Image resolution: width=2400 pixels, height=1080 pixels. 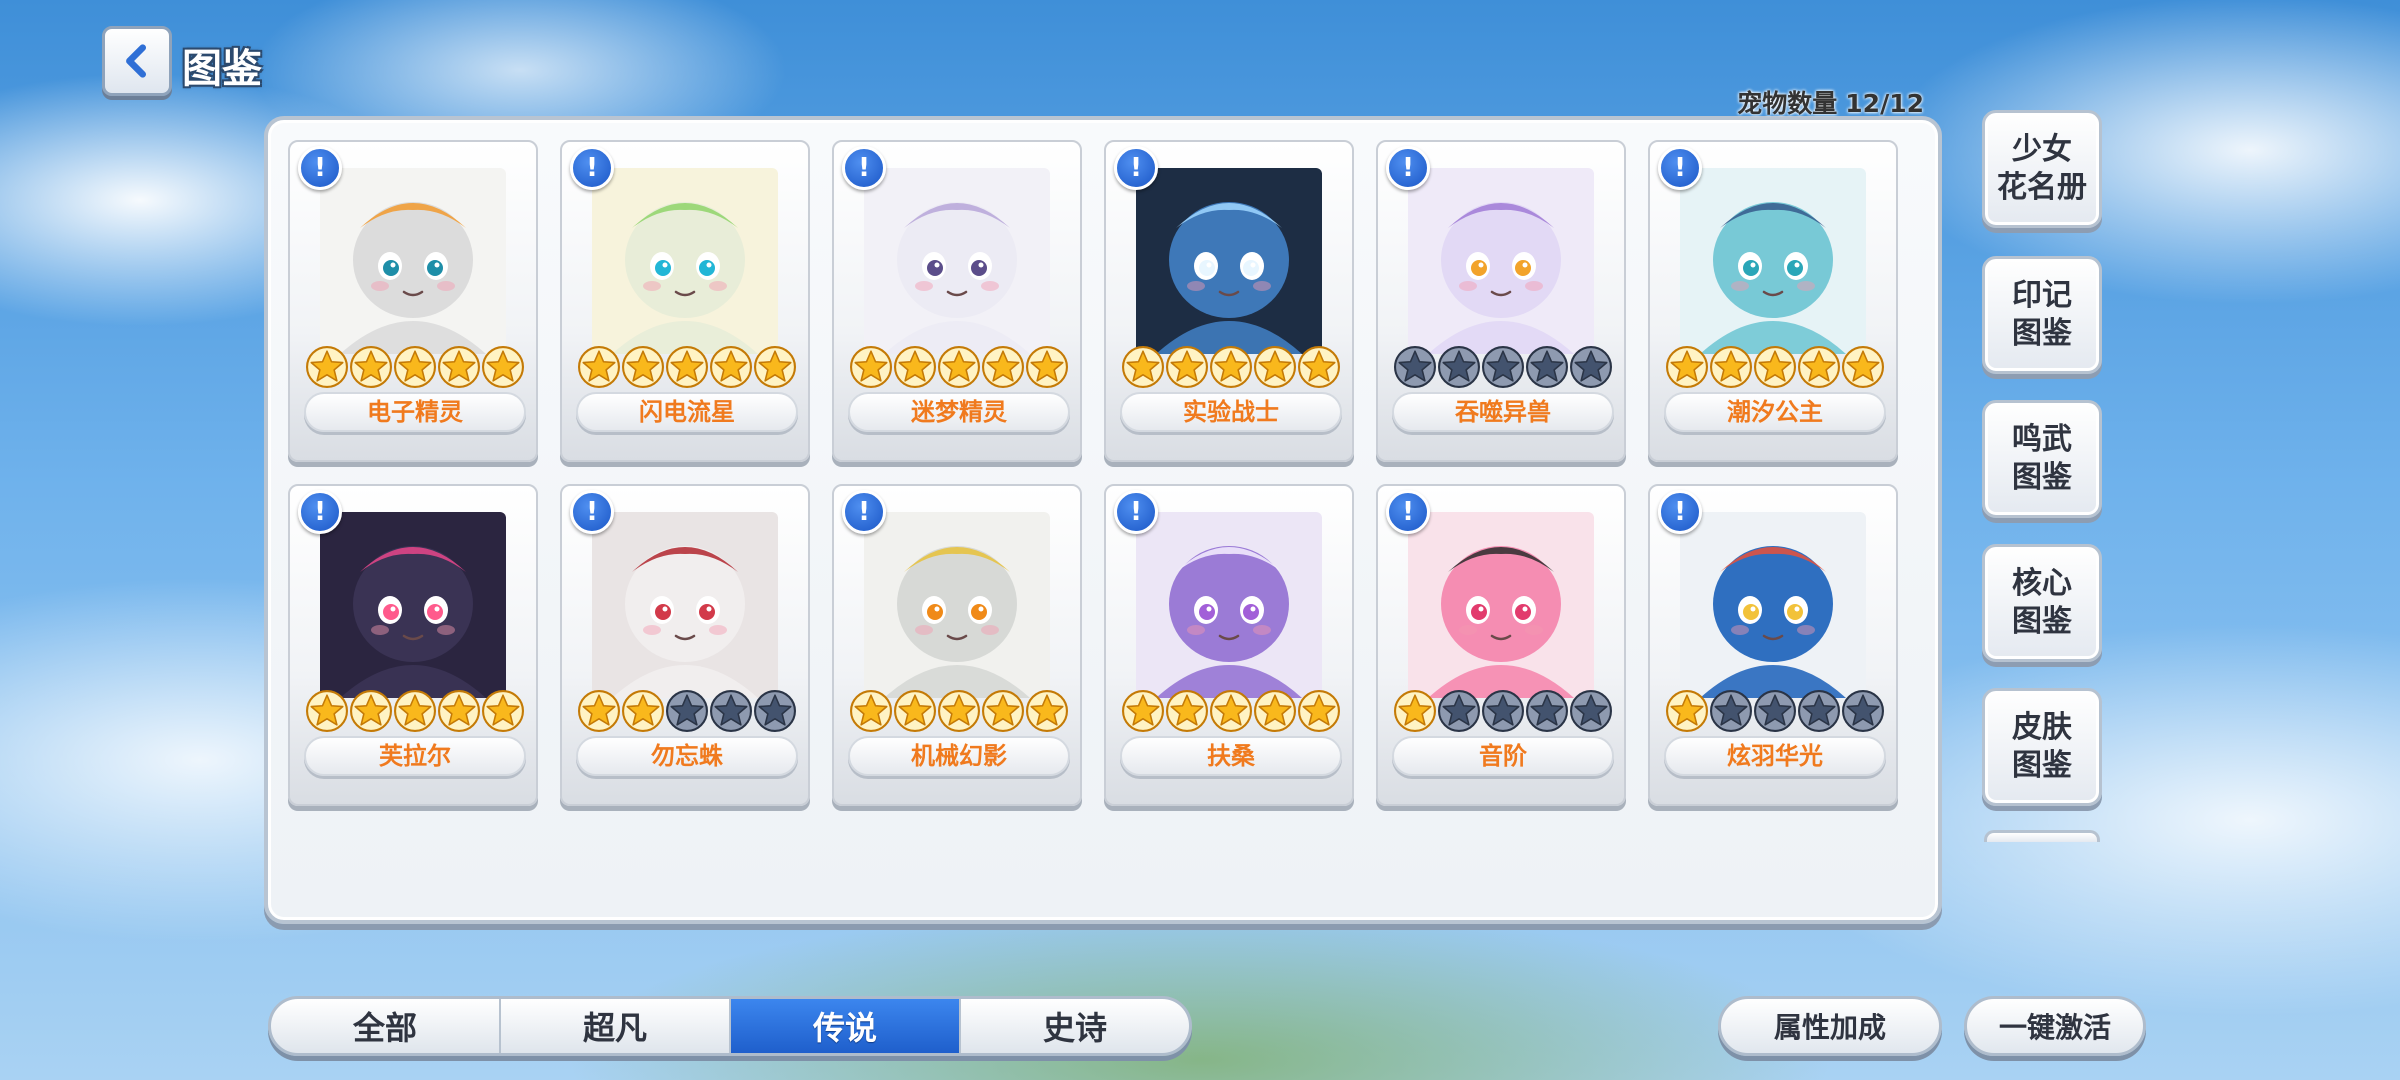 What do you see at coordinates (1075, 1026) in the screenshot?
I see `tab-epic: 史诗` at bounding box center [1075, 1026].